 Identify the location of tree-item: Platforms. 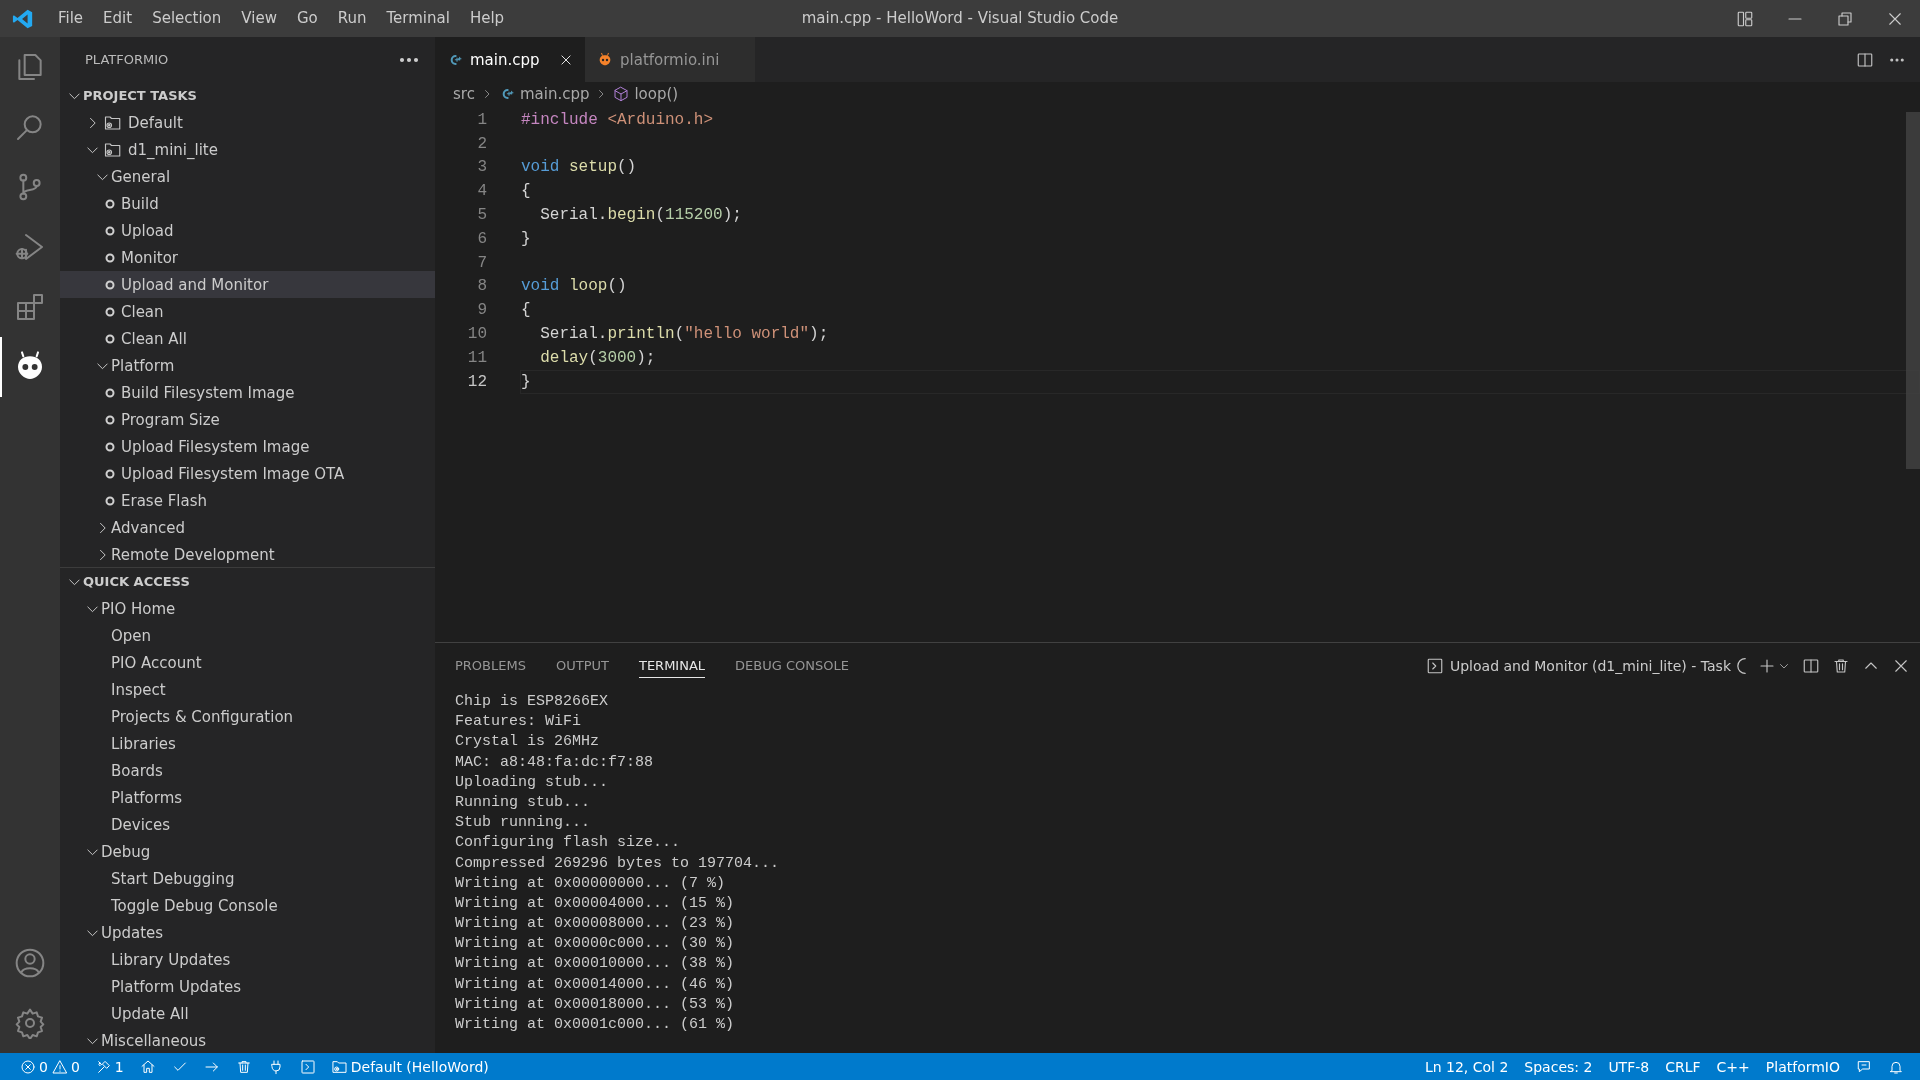
(247, 797).